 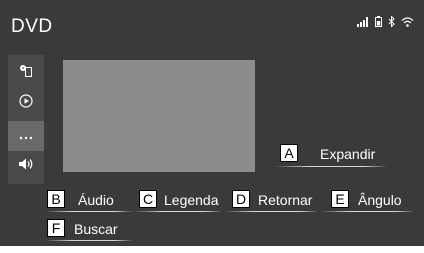 I want to click on angle-button: Ângulo, so click(x=380, y=200).